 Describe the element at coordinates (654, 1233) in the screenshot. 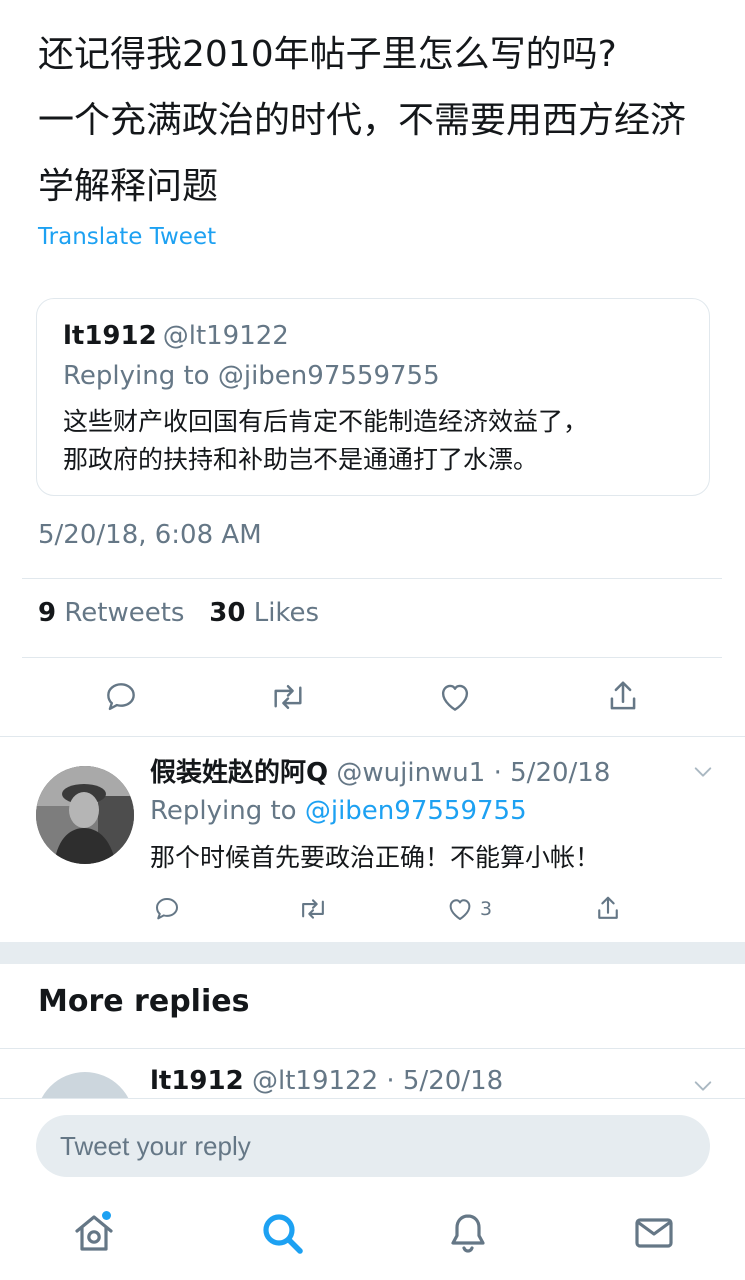

I see `mail-icon` at that location.